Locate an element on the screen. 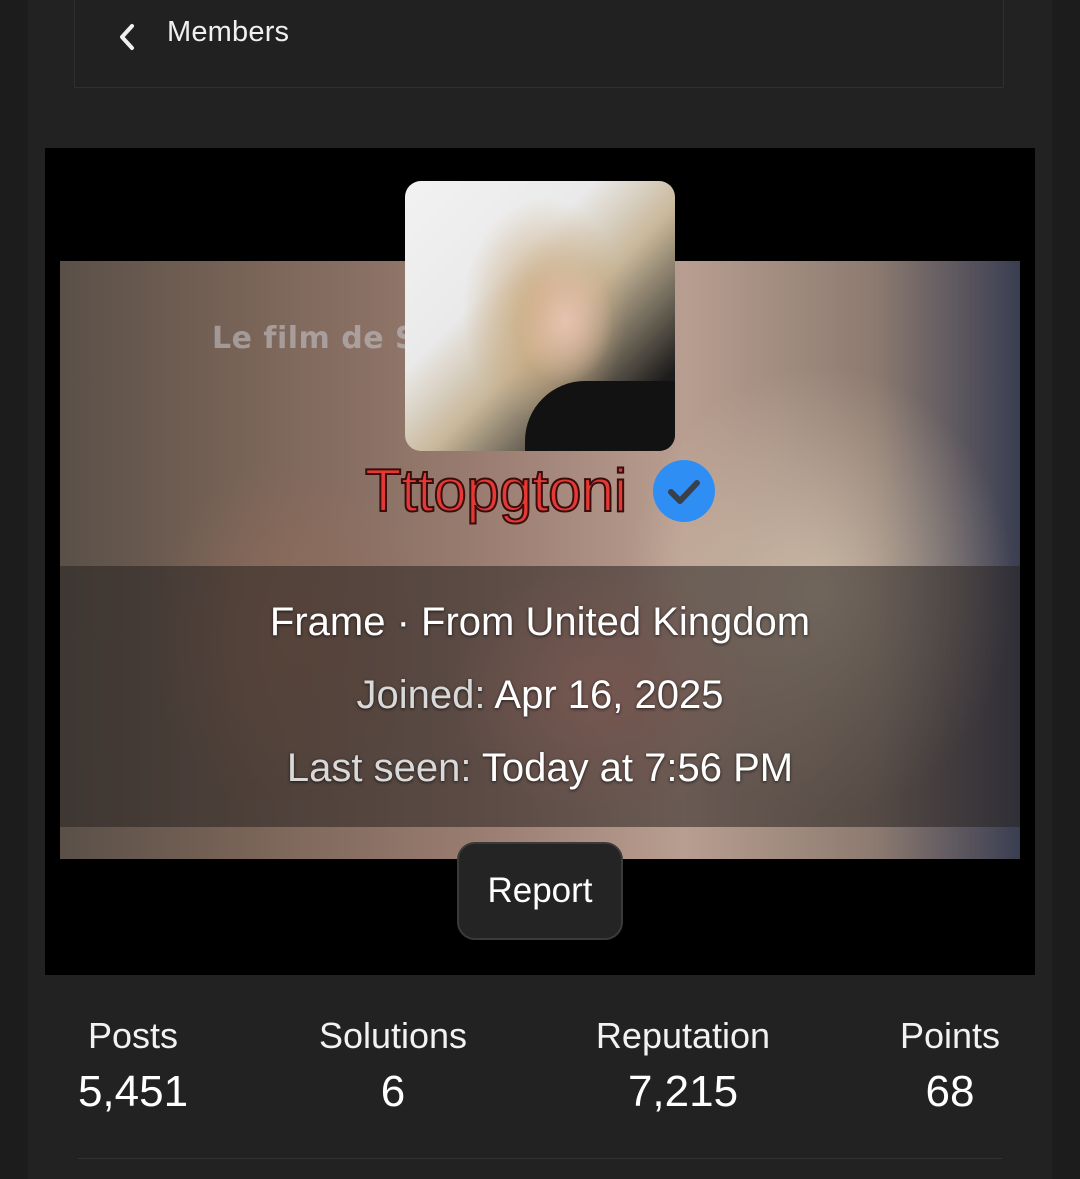 The width and height of the screenshot is (1080, 1179). joined-value: Apr 16, 2025 is located at coordinates (609, 695).